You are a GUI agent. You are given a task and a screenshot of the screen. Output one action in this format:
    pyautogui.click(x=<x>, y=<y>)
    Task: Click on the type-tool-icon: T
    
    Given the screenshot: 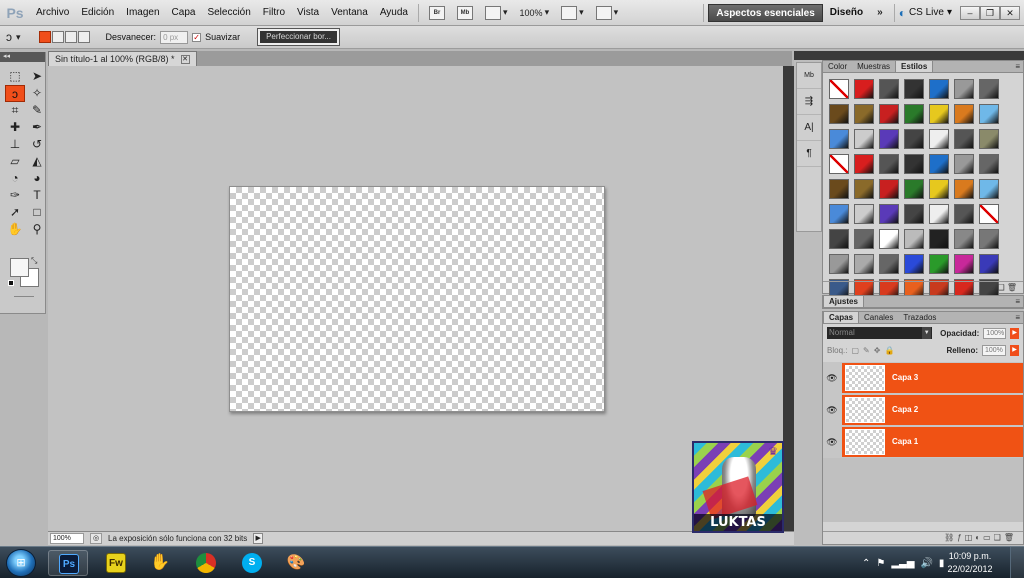 What is the action you would take?
    pyautogui.click(x=37, y=195)
    